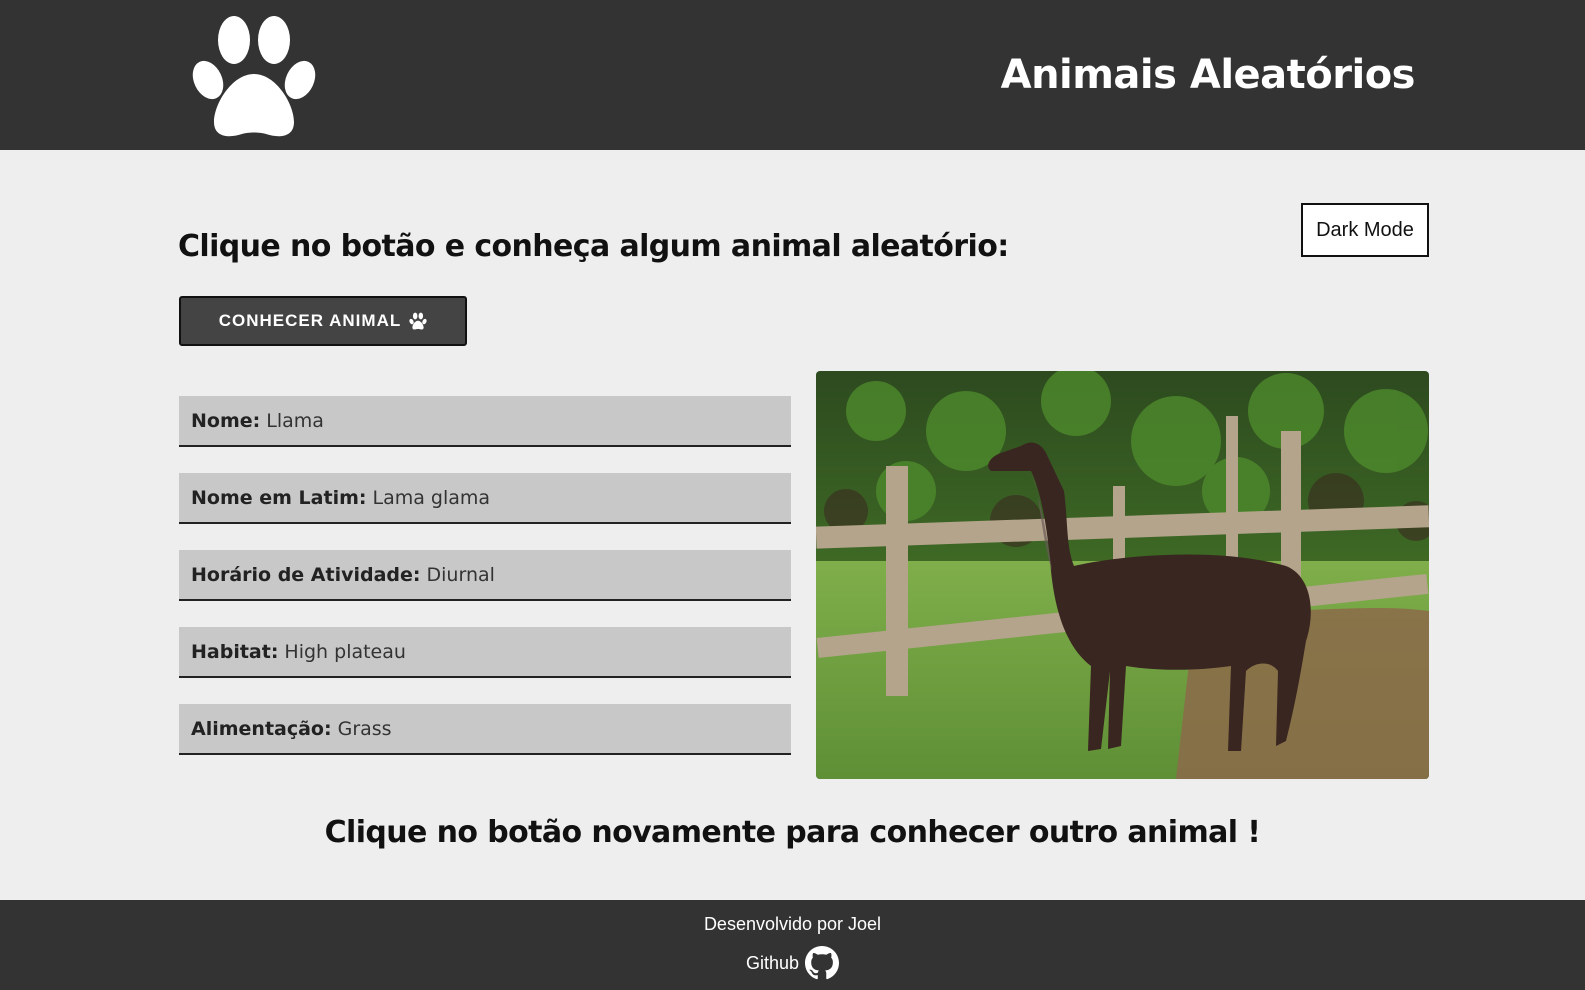 This screenshot has width=1585, height=990. Describe the element at coordinates (792, 945) in the screenshot. I see `site-footer: Desenvolvido por Joel Github` at that location.